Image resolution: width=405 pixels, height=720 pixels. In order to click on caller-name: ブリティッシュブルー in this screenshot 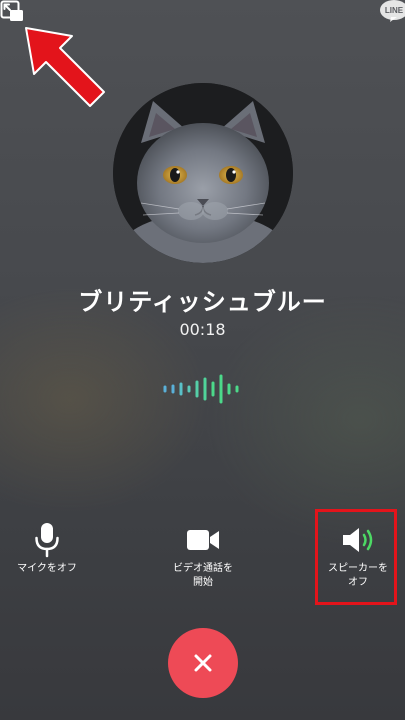, I will do `click(202, 302)`.